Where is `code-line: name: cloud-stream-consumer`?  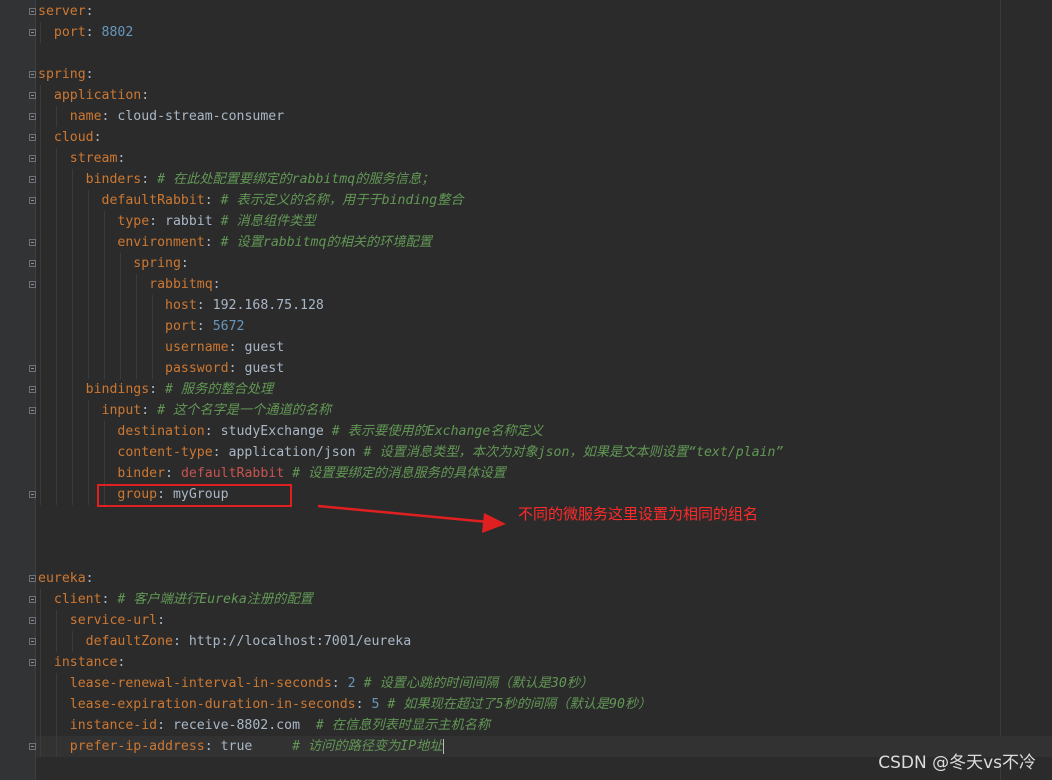 code-line: name: cloud-stream-consumer is located at coordinates (161, 116).